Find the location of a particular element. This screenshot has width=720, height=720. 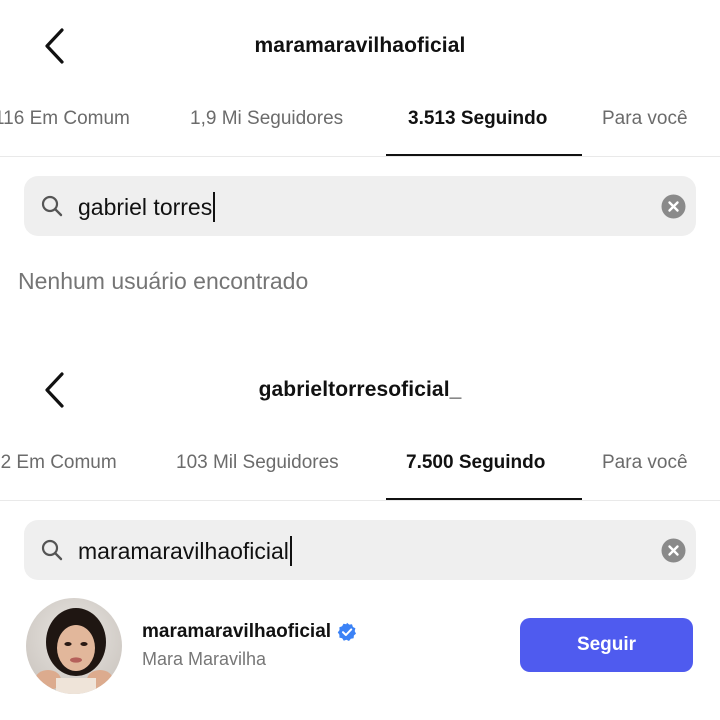

search-input: gabriel torres is located at coordinates (360, 206).